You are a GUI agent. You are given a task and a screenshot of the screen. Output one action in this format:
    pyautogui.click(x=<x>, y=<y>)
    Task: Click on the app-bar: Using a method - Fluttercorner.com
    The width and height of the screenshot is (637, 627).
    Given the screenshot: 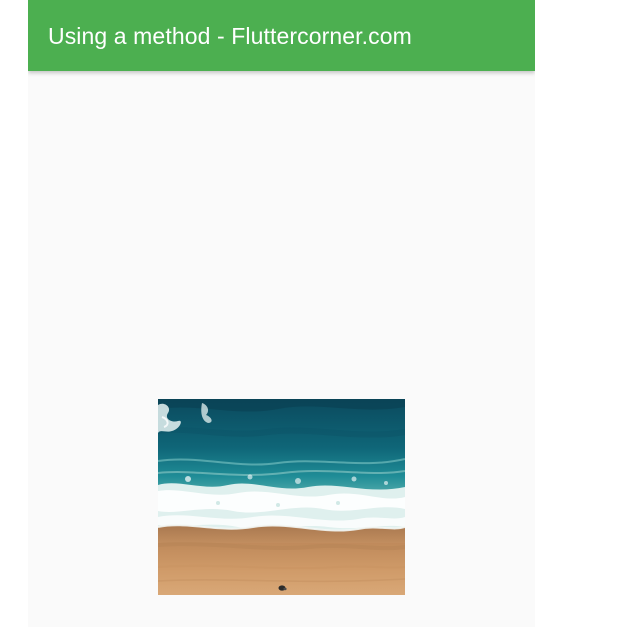 What is the action you would take?
    pyautogui.click(x=281, y=35)
    